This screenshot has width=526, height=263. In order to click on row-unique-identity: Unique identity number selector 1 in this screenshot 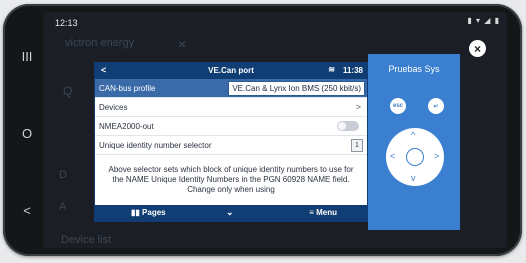, I will do `click(231, 145)`.